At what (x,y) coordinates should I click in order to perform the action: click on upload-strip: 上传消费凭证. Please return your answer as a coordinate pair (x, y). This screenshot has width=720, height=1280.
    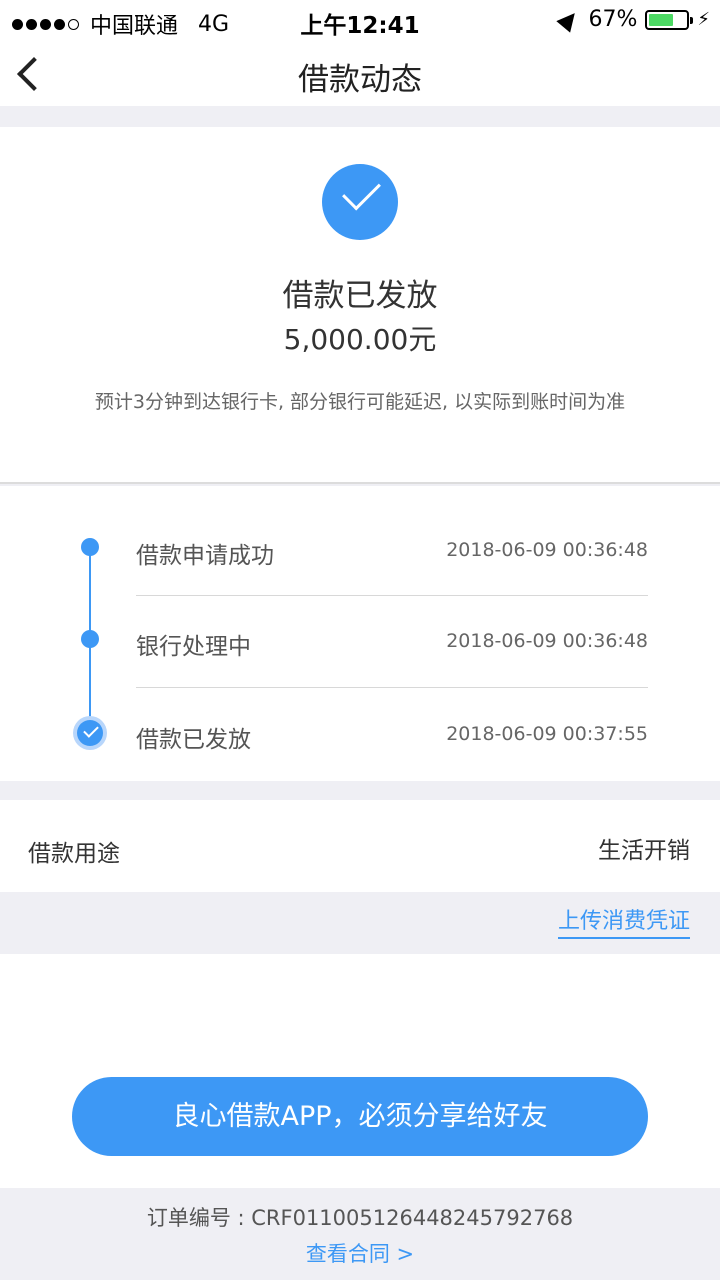
    Looking at the image, I should click on (360, 923).